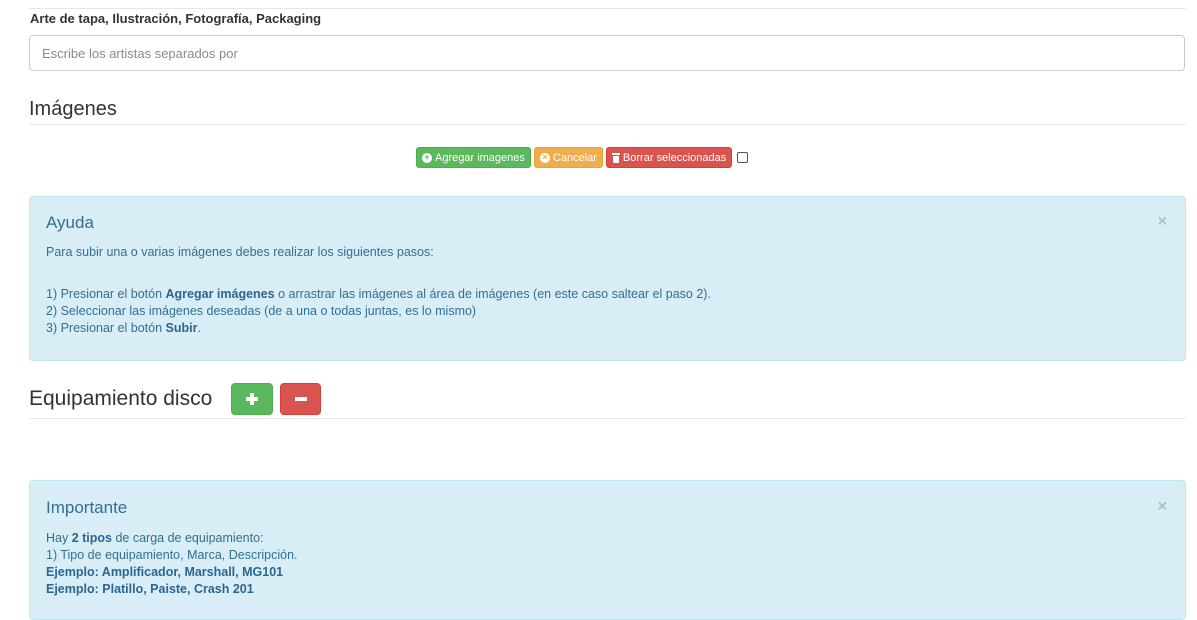 Image resolution: width=1197 pixels, height=620 pixels. What do you see at coordinates (427, 157) in the screenshot?
I see `plus-circle-icon: +` at bounding box center [427, 157].